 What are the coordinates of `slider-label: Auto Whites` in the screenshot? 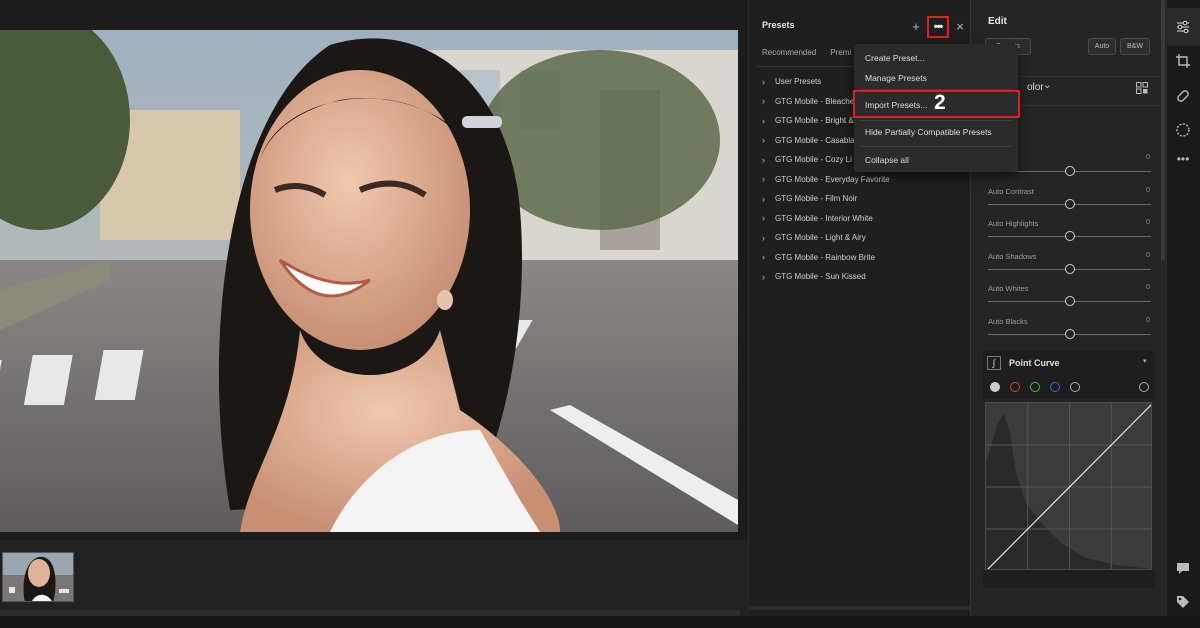 It's located at (1008, 288).